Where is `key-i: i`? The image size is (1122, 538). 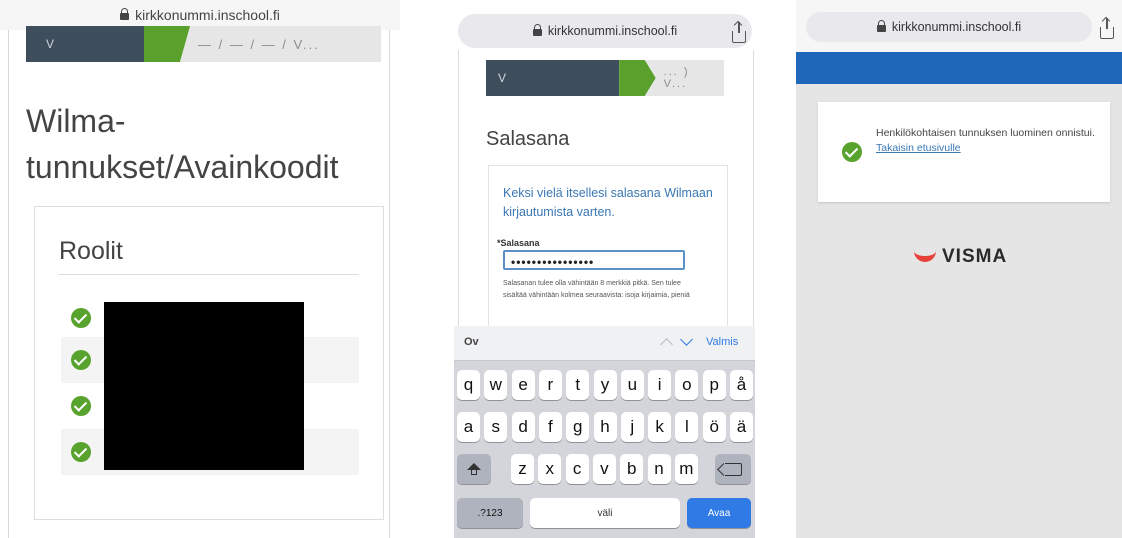 key-i: i is located at coordinates (660, 385).